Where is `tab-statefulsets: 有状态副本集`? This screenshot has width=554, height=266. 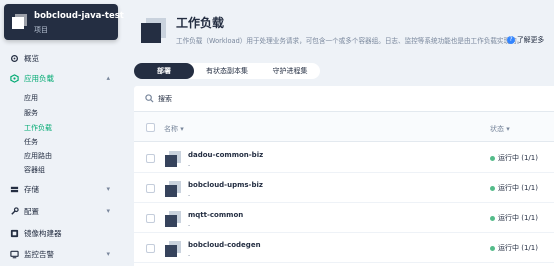 tab-statefulsets: 有状态副本集 is located at coordinates (227, 71).